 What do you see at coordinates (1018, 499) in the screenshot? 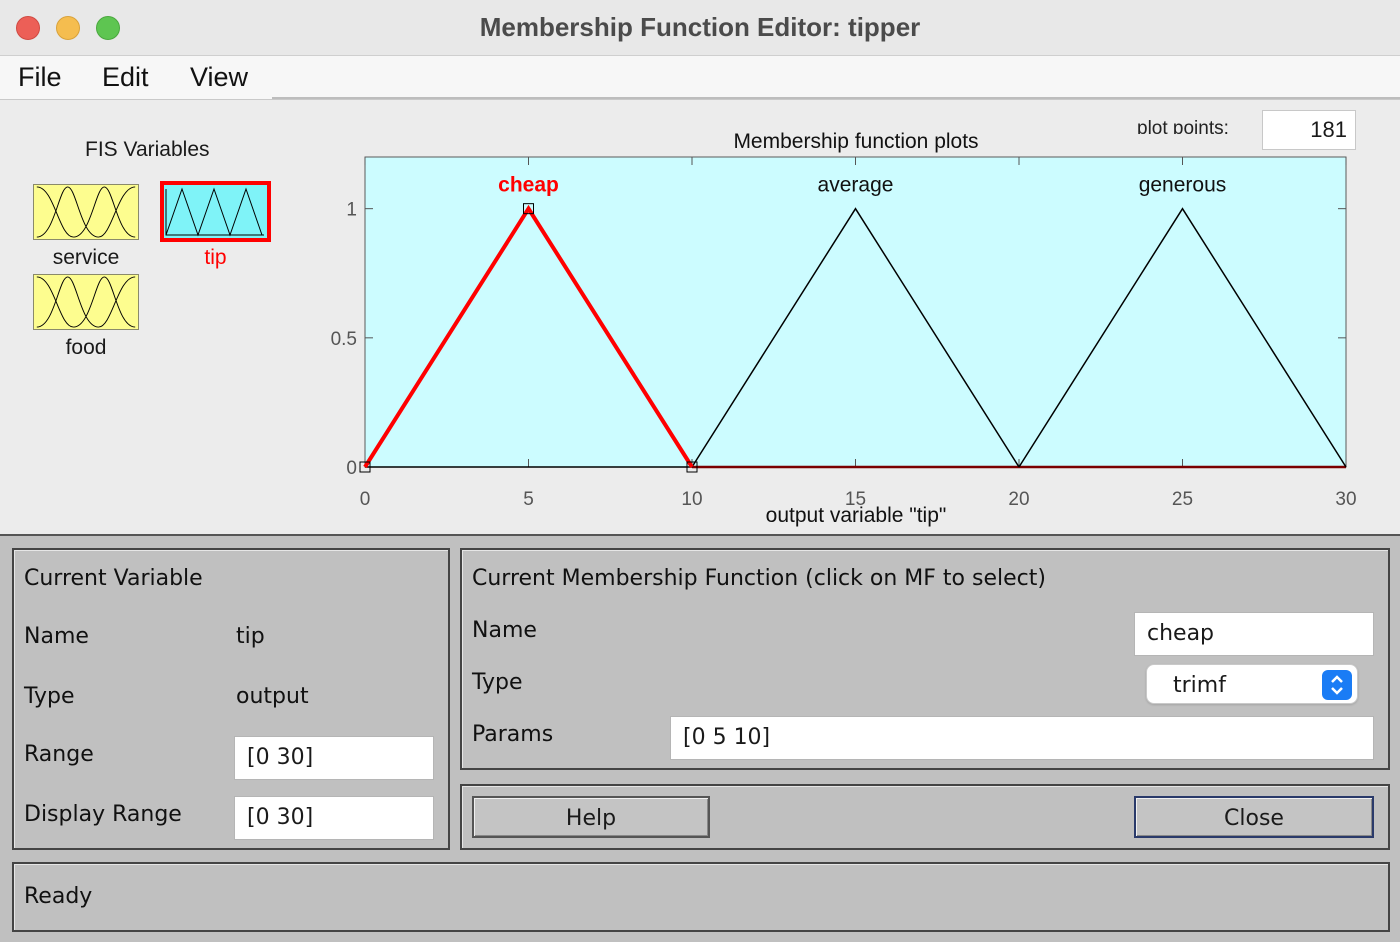
I see `x-tick-label: 20` at bounding box center [1018, 499].